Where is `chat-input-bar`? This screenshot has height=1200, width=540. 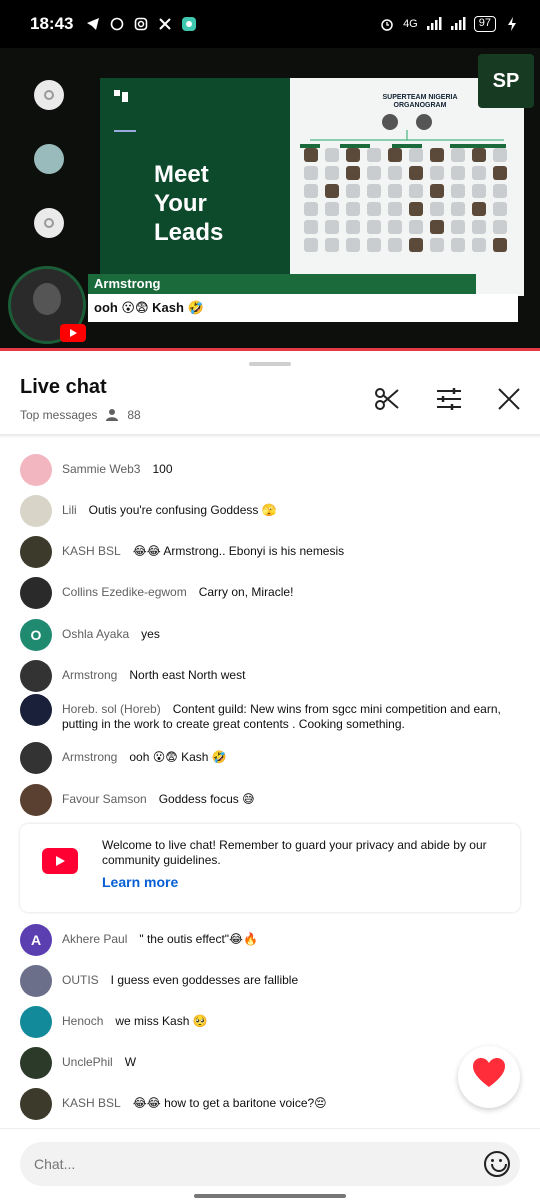
chat-input-bar is located at coordinates (270, 1164).